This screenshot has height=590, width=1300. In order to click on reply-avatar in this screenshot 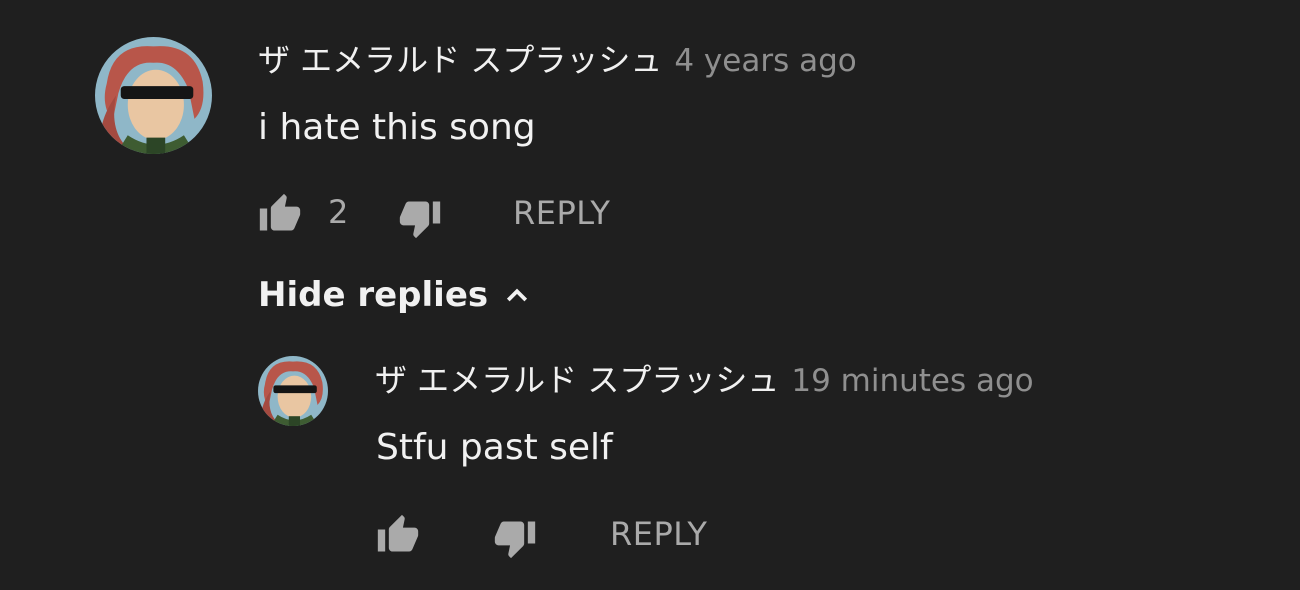, I will do `click(293, 391)`.